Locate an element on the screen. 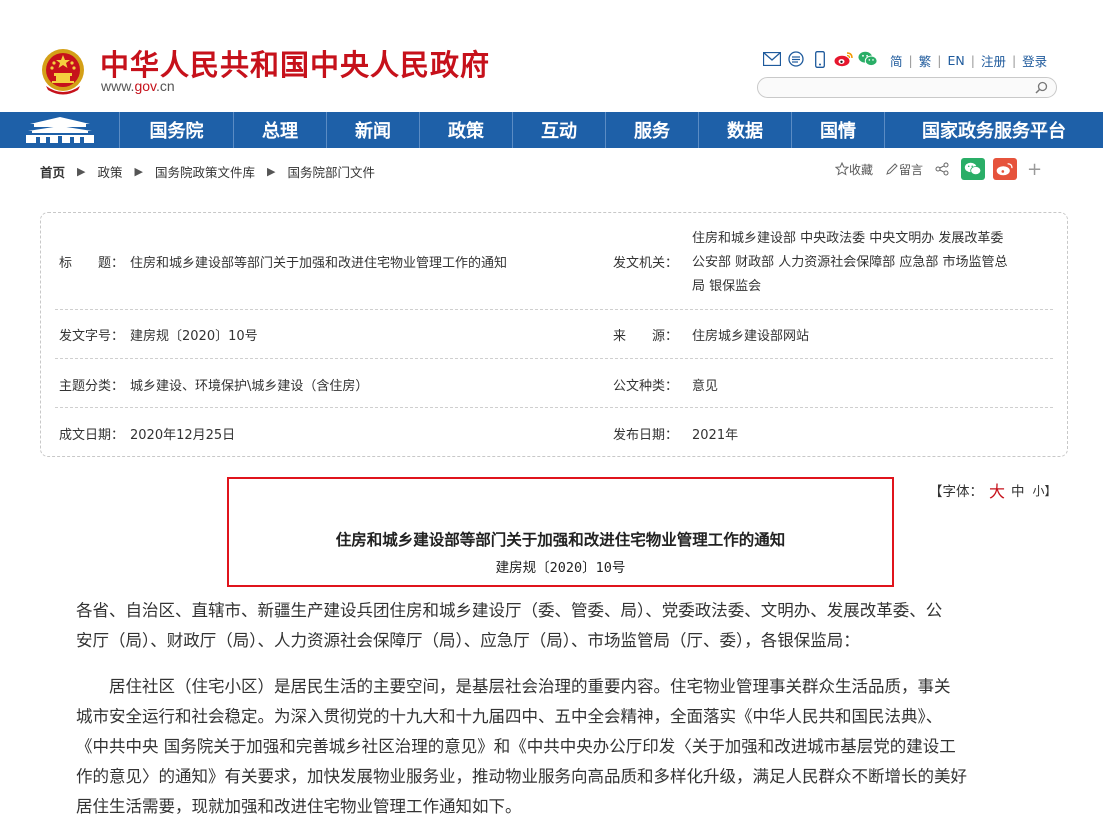  info-row-dates: 成文日期： 2020年12月25日 发布日期： 2021年 is located at coordinates (554, 432).